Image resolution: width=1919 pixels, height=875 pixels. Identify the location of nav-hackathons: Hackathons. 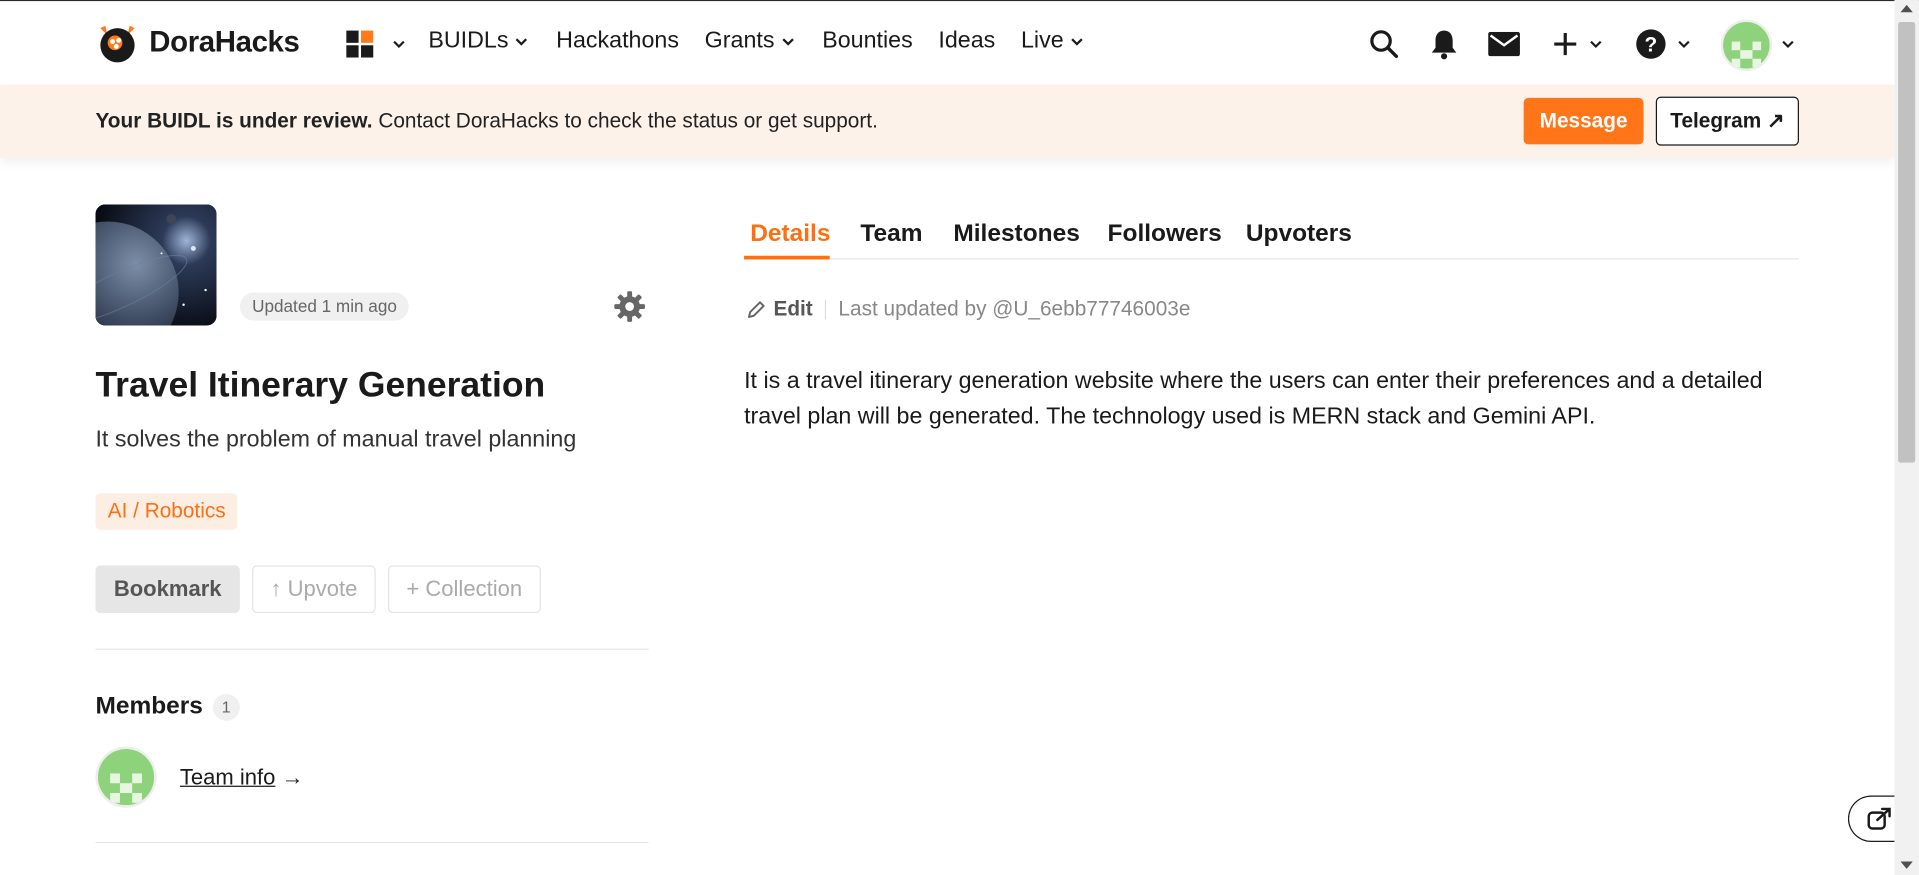
(617, 41).